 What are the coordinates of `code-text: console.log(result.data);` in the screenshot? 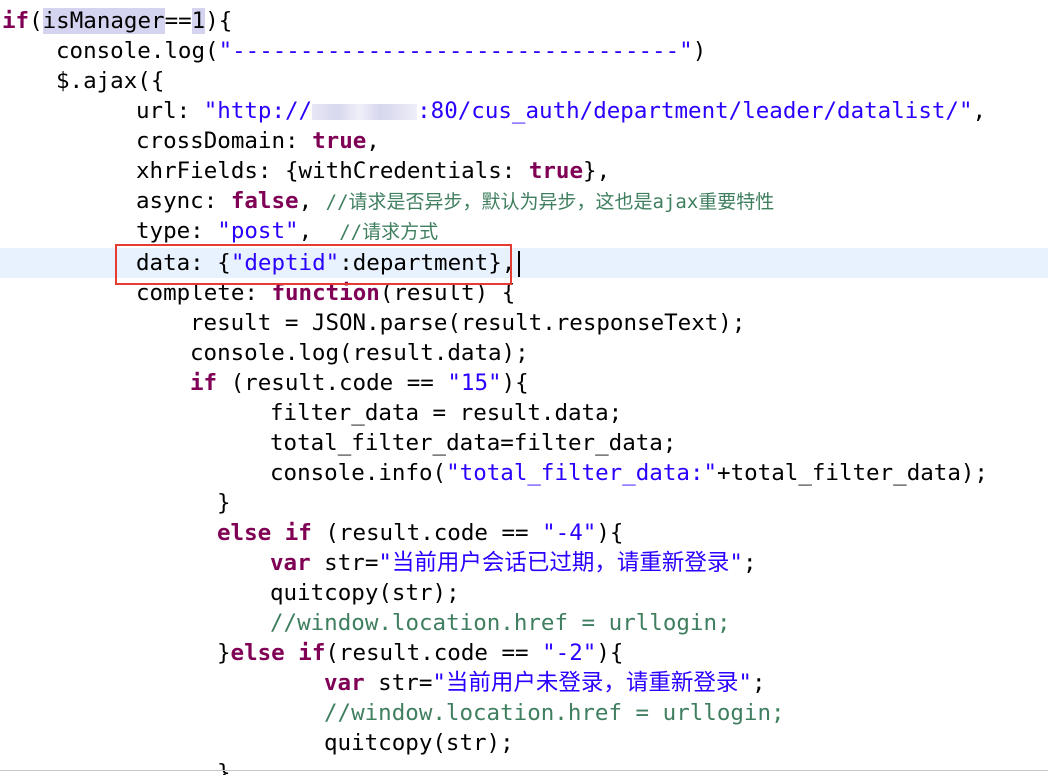 It's located at (359, 353).